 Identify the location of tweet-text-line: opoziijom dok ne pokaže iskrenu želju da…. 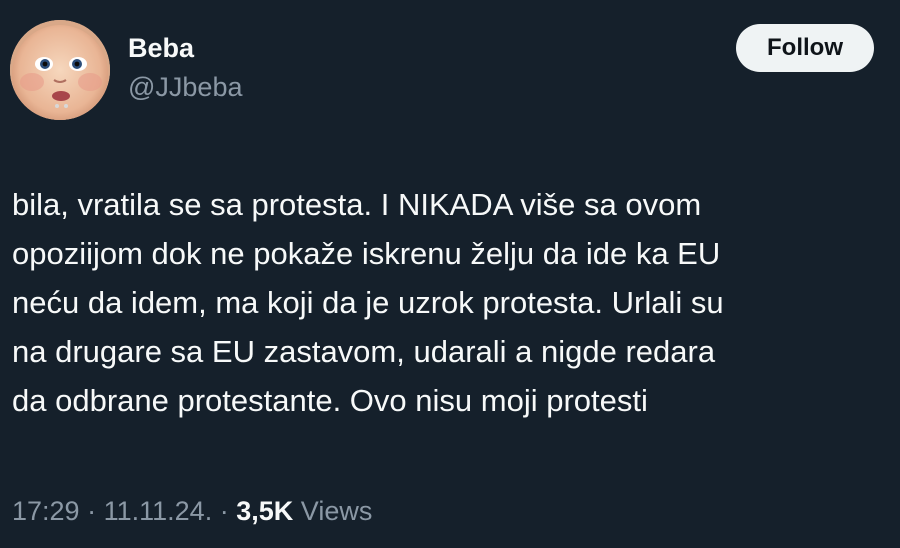
(366, 253).